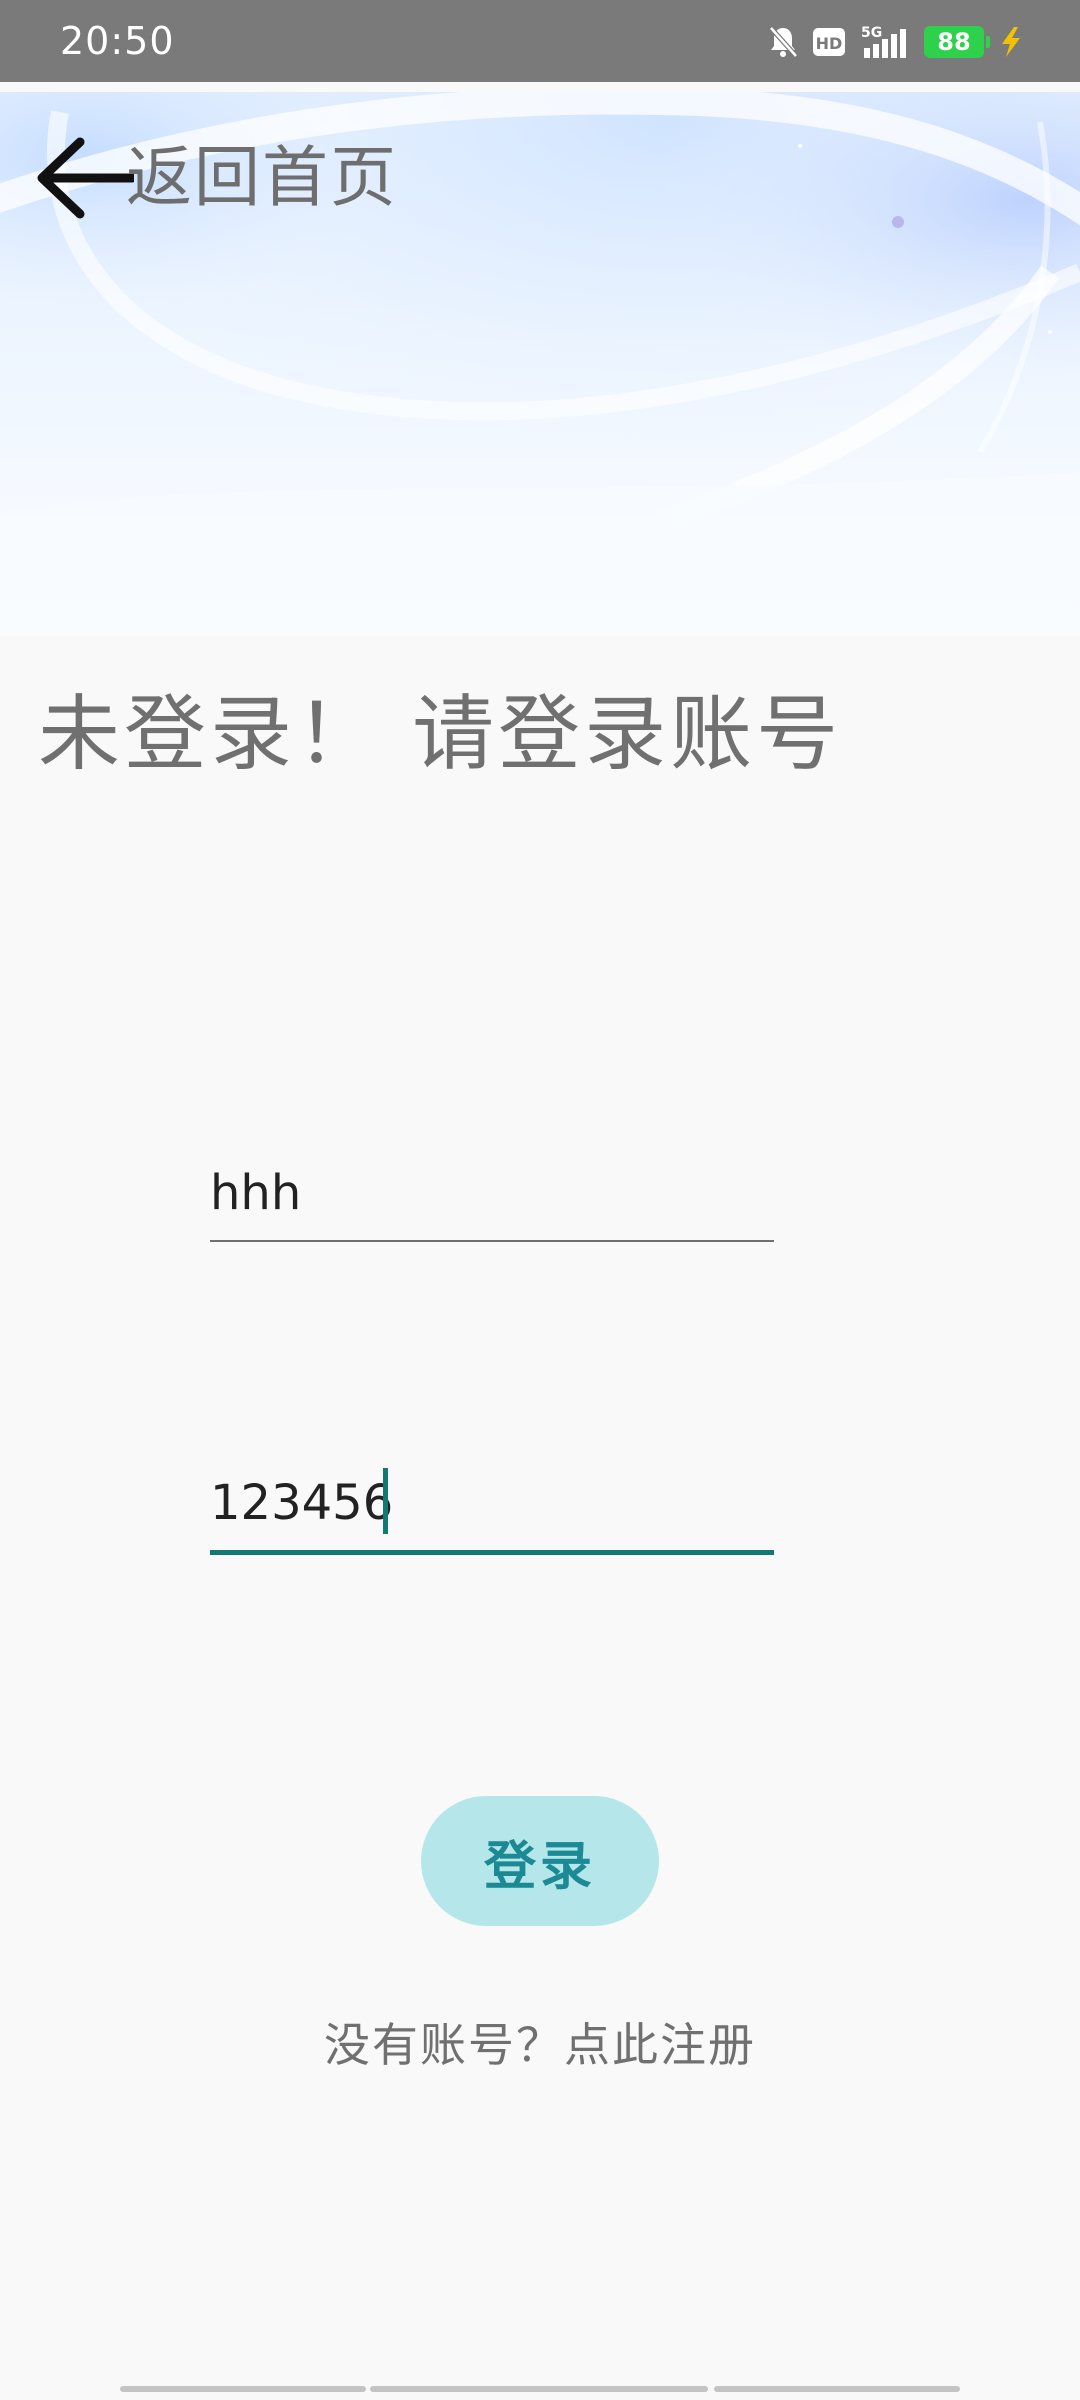 The width and height of the screenshot is (1080, 2400). Describe the element at coordinates (885, 42) in the screenshot. I see `signal-5g-icon: 5G` at that location.